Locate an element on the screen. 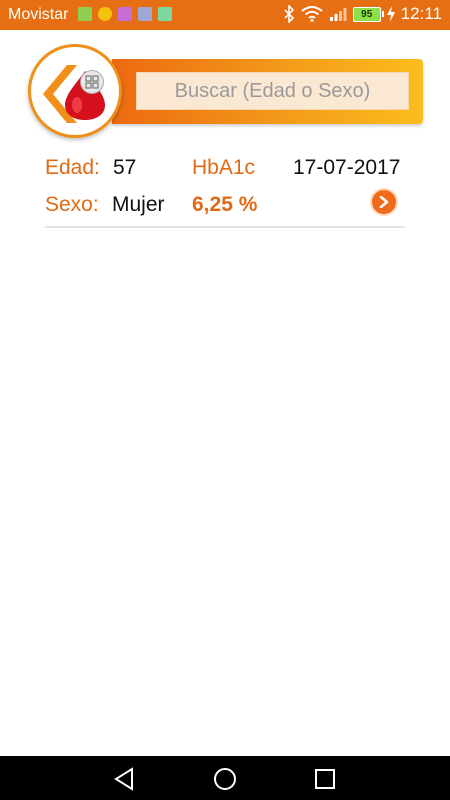  age-value: 57 is located at coordinates (125, 167).